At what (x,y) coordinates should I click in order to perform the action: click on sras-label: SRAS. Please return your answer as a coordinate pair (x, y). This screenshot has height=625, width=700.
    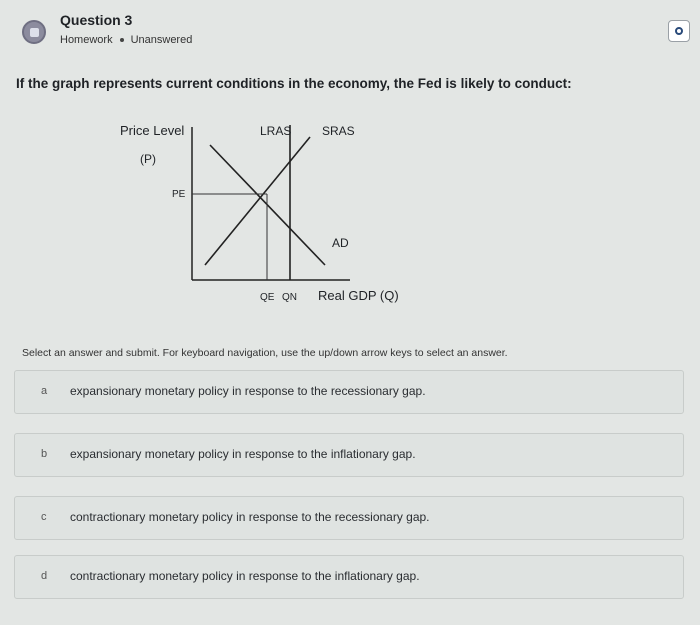
    Looking at the image, I should click on (338, 131).